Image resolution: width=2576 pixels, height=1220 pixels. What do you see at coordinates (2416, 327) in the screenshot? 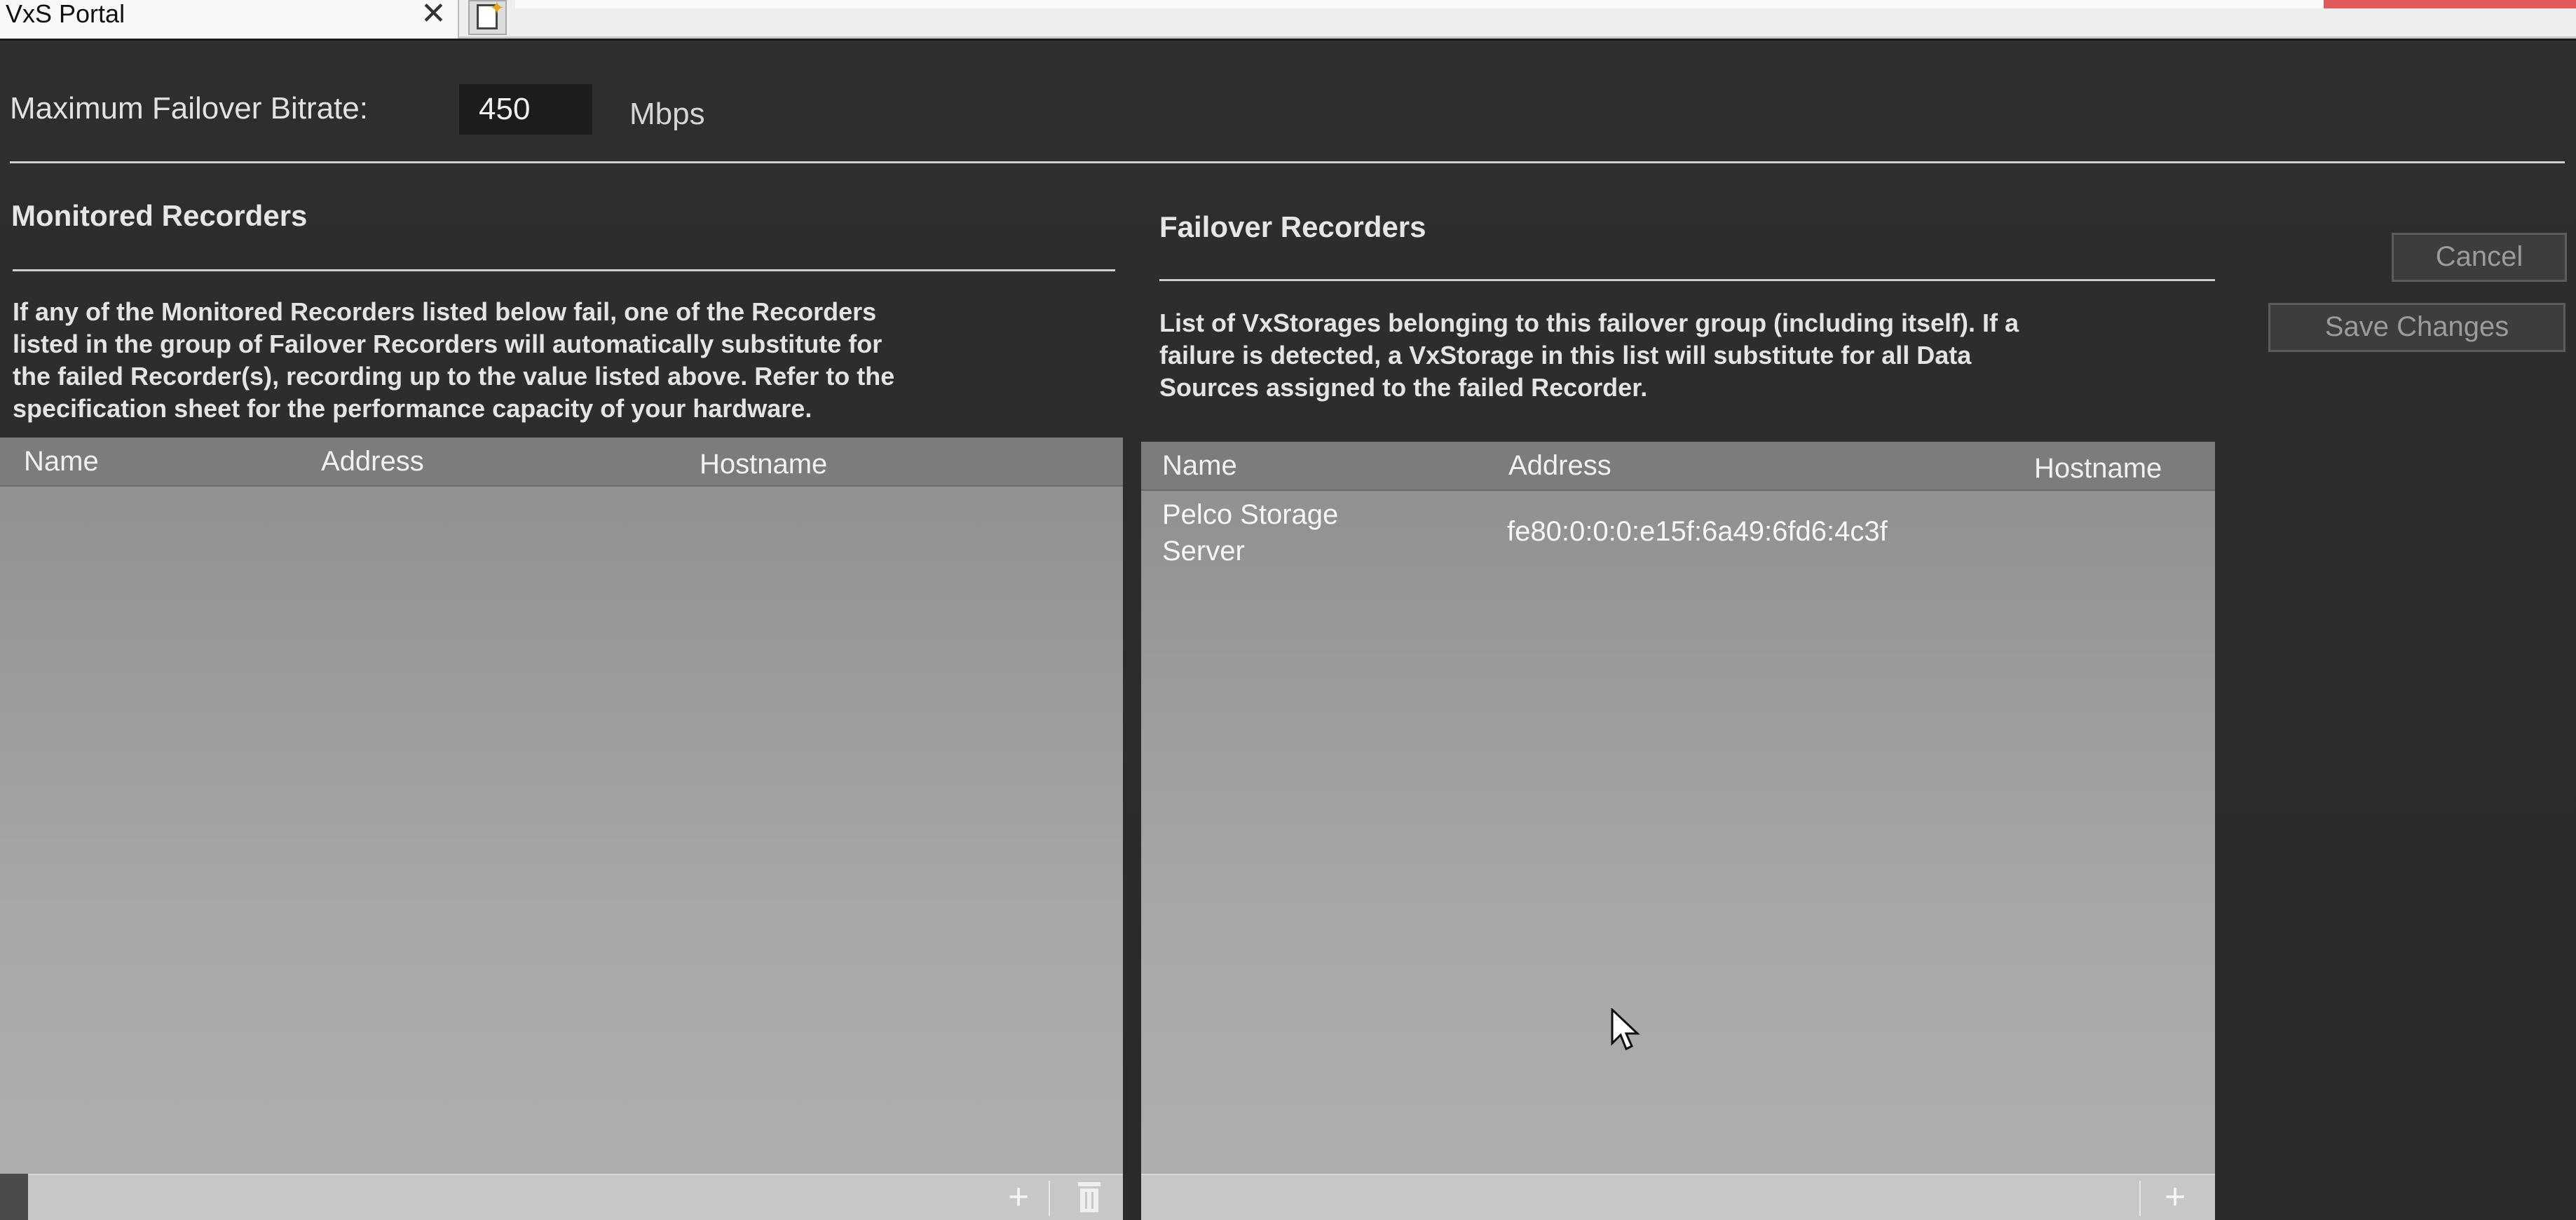
I see `save-changes-button: Save Changes` at bounding box center [2416, 327].